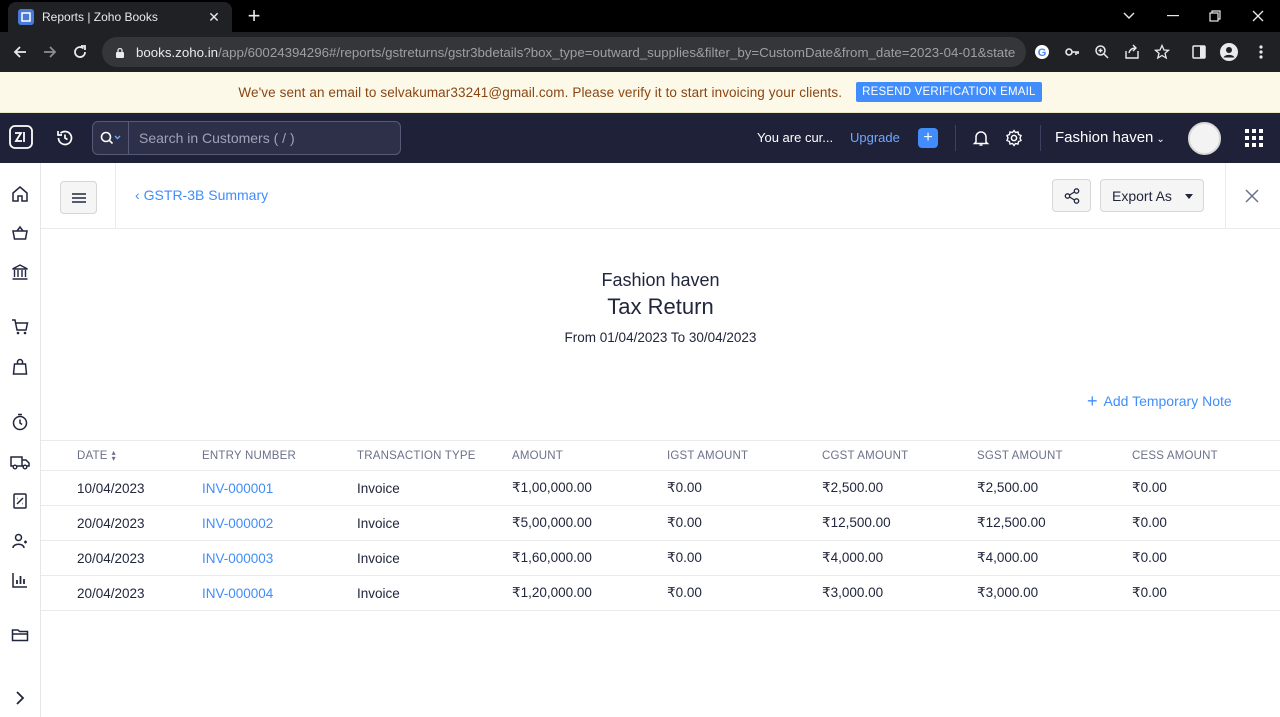  What do you see at coordinates (949, 92) in the screenshot?
I see `resend-verification-button: RESEND VERIFICATION EMAIL` at bounding box center [949, 92].